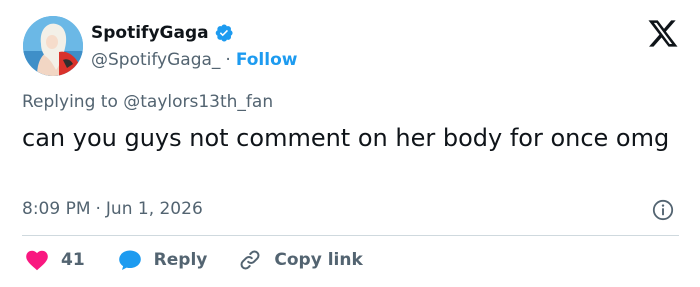 This screenshot has height=287, width=700. I want to click on author-name-row: SpotifyGaga, so click(162, 33).